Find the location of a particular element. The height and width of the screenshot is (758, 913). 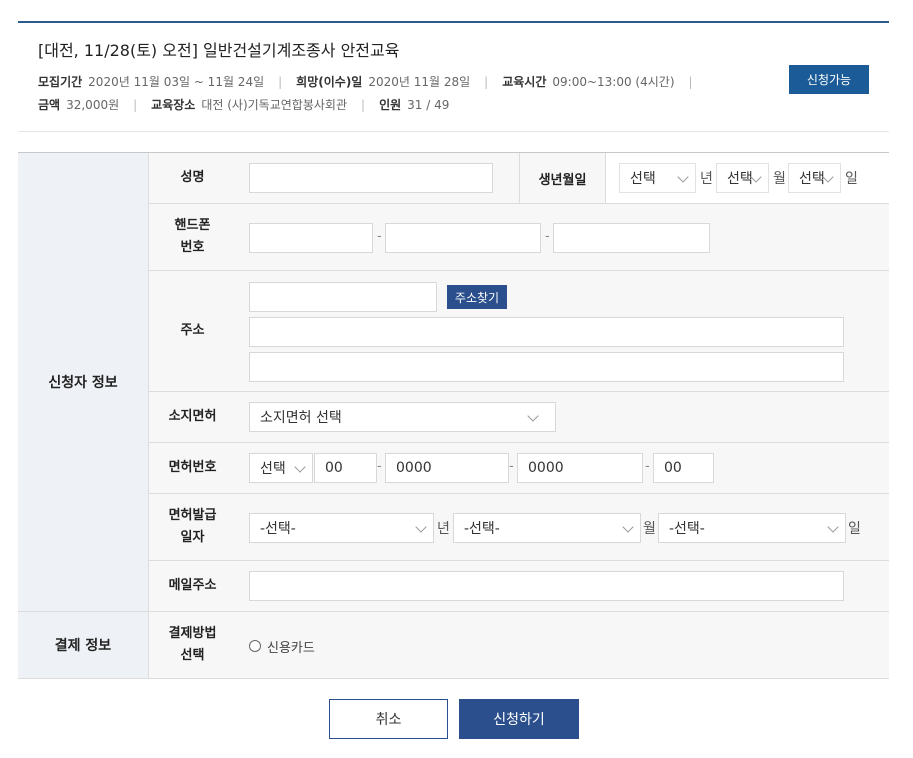

phone-cell: - - is located at coordinates (562, 237).